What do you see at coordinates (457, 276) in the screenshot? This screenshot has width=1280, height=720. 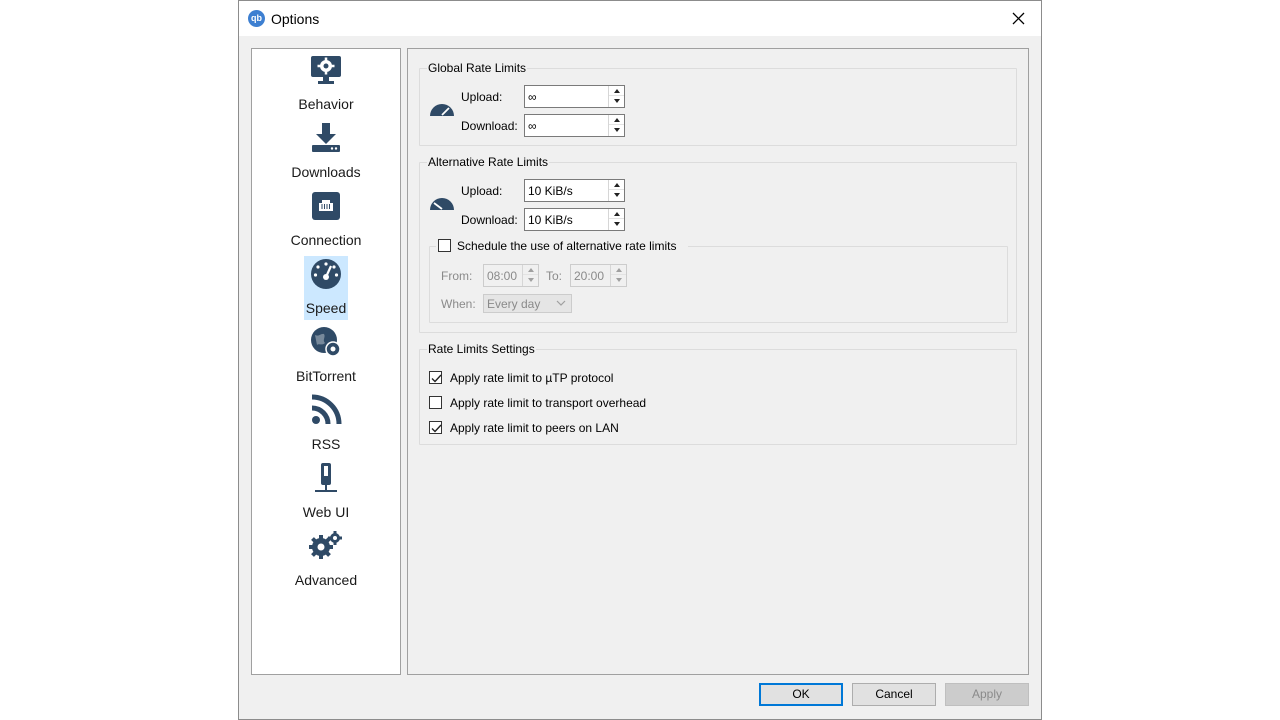 I see `from-label: From:` at bounding box center [457, 276].